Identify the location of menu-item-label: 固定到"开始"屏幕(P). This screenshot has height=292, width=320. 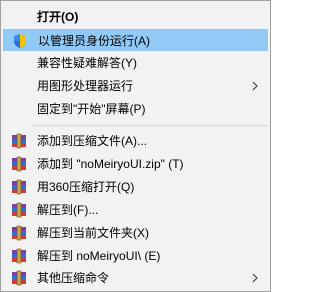
(91, 109).